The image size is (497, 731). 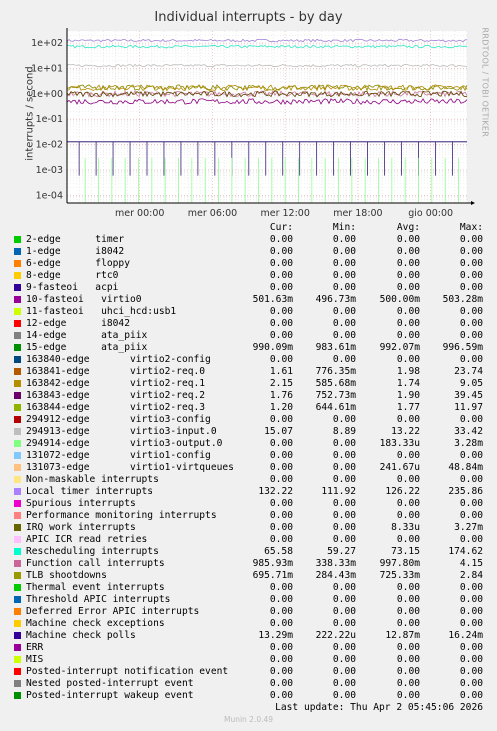 What do you see at coordinates (35, 647) in the screenshot?
I see `legend-label: ERR` at bounding box center [35, 647].